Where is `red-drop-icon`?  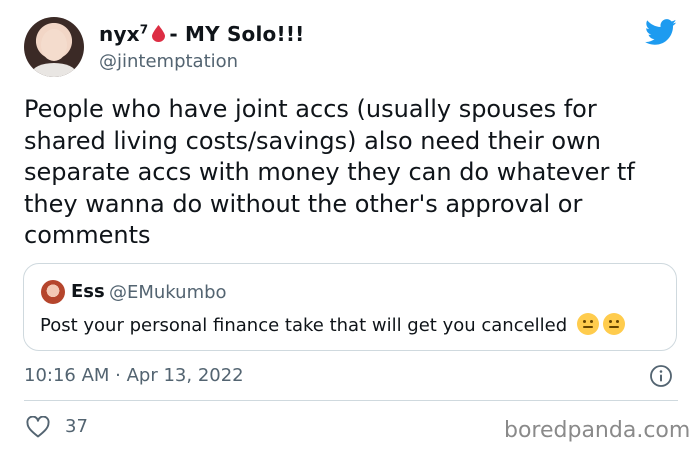 red-drop-icon is located at coordinates (159, 33).